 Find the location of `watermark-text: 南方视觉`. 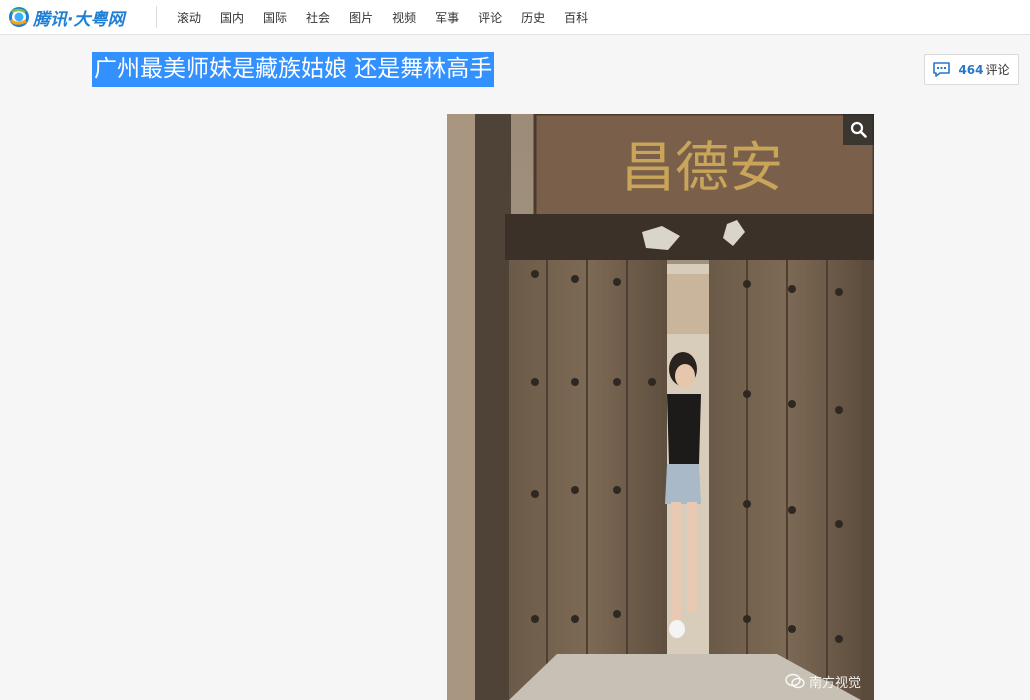

watermark-text: 南方视觉 is located at coordinates (835, 683).